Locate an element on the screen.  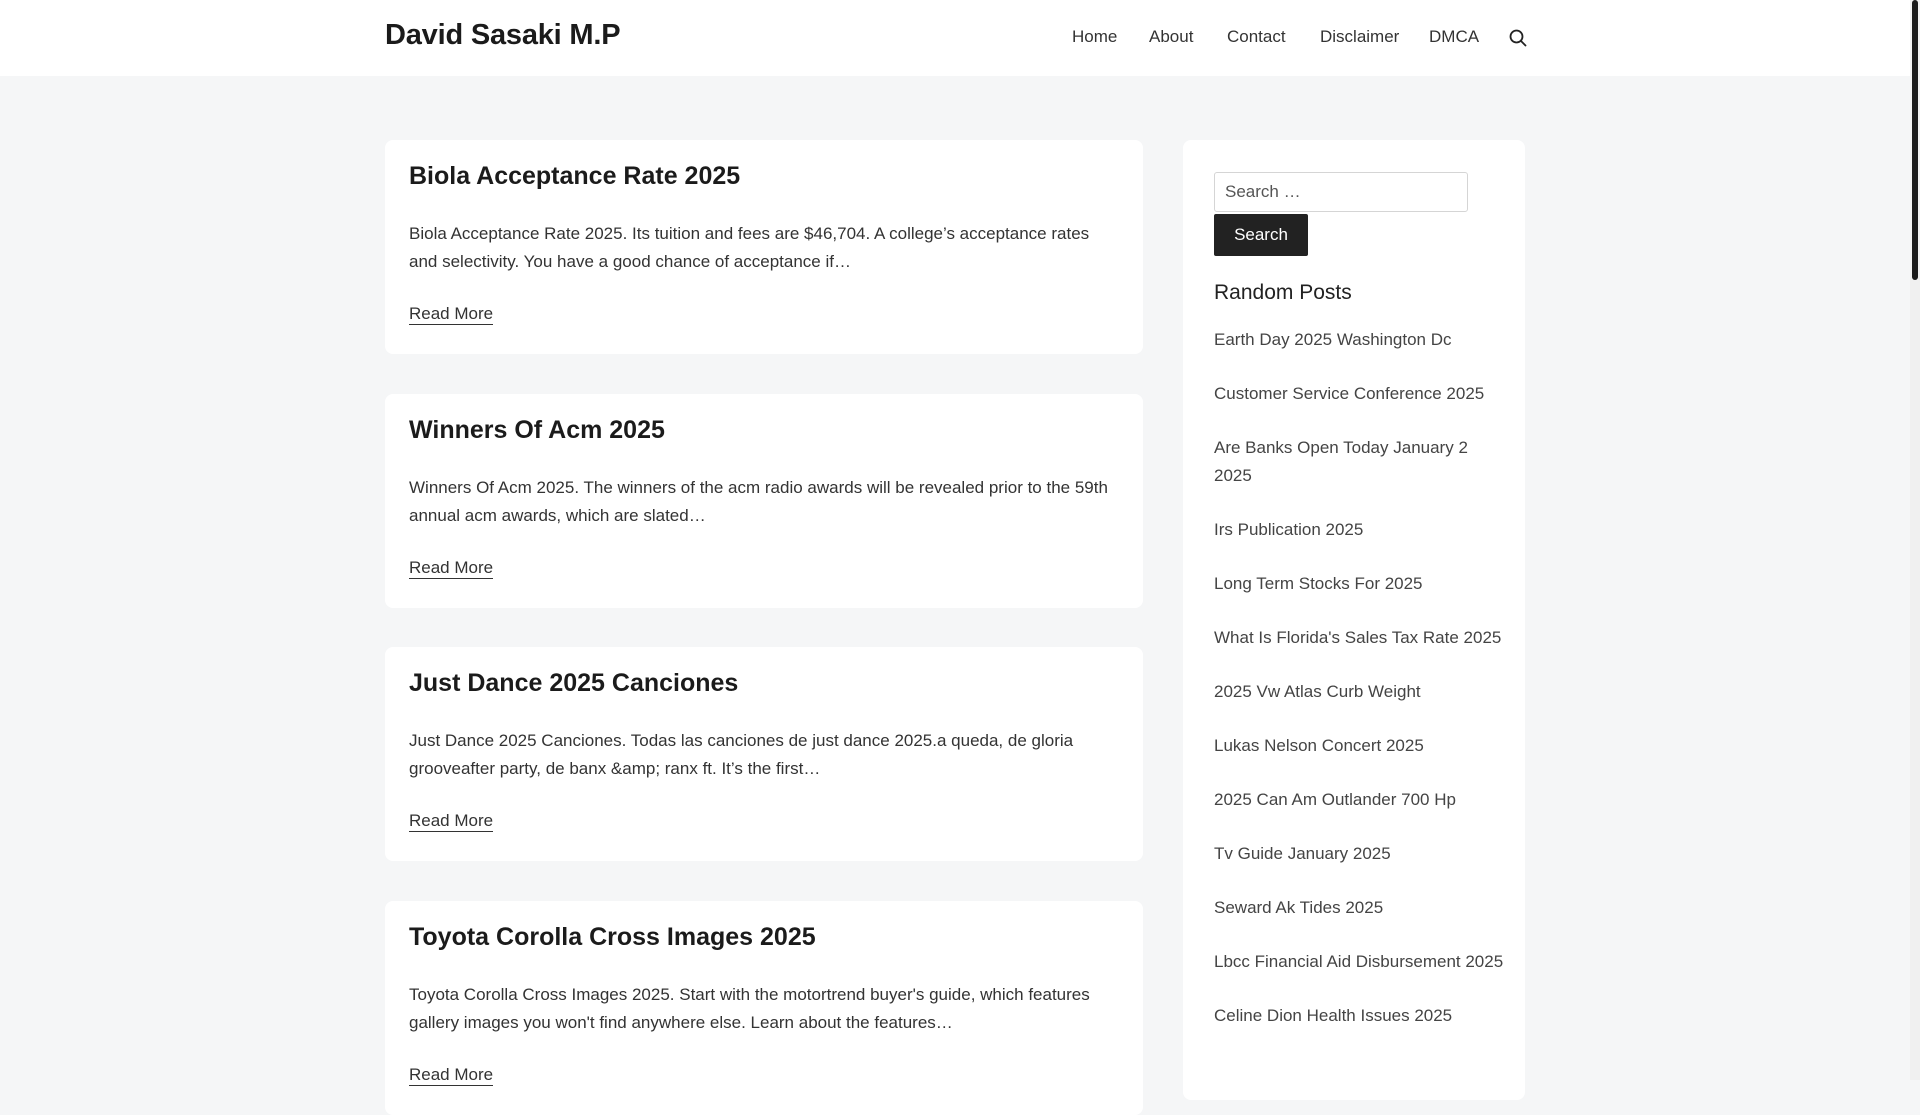
random-post-link: What Is Florida's Sales Tax Rate 2025 is located at coordinates (1357, 637).